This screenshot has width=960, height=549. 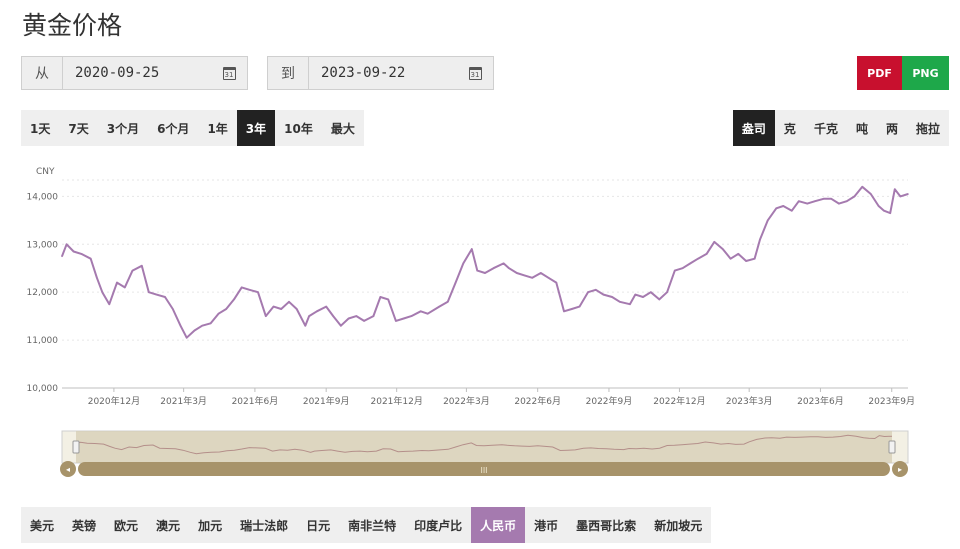 What do you see at coordinates (40, 128) in the screenshot?
I see `range-button-0: 1天` at bounding box center [40, 128].